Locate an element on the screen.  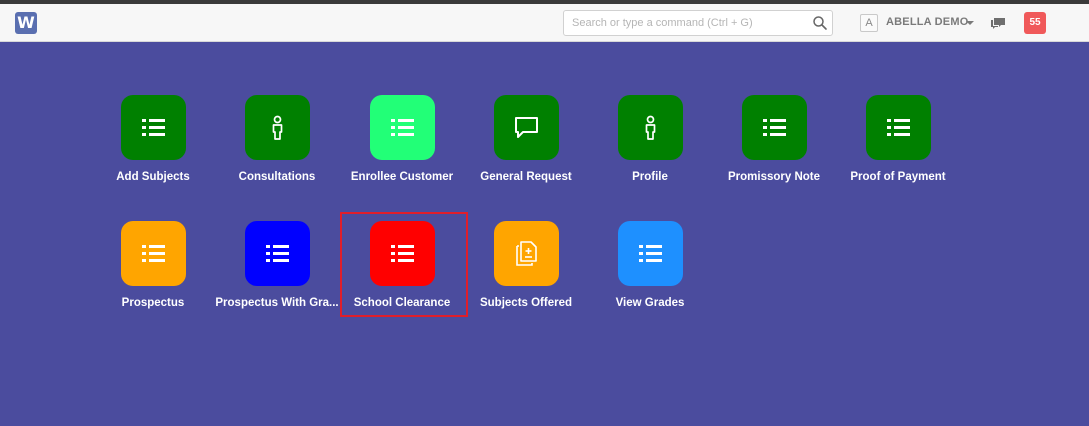
module-tile-prospectus: Prospectus is located at coordinates (153, 276).